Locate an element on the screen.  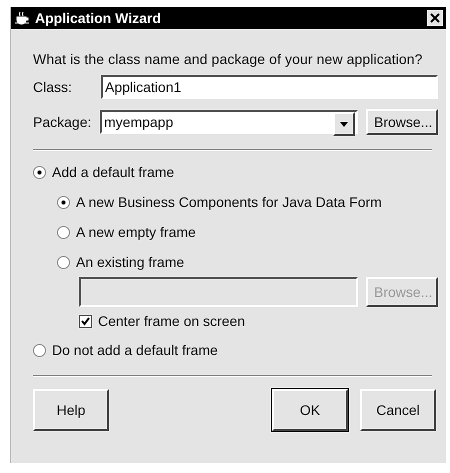
radio-label: Add a default frame is located at coordinates (113, 172).